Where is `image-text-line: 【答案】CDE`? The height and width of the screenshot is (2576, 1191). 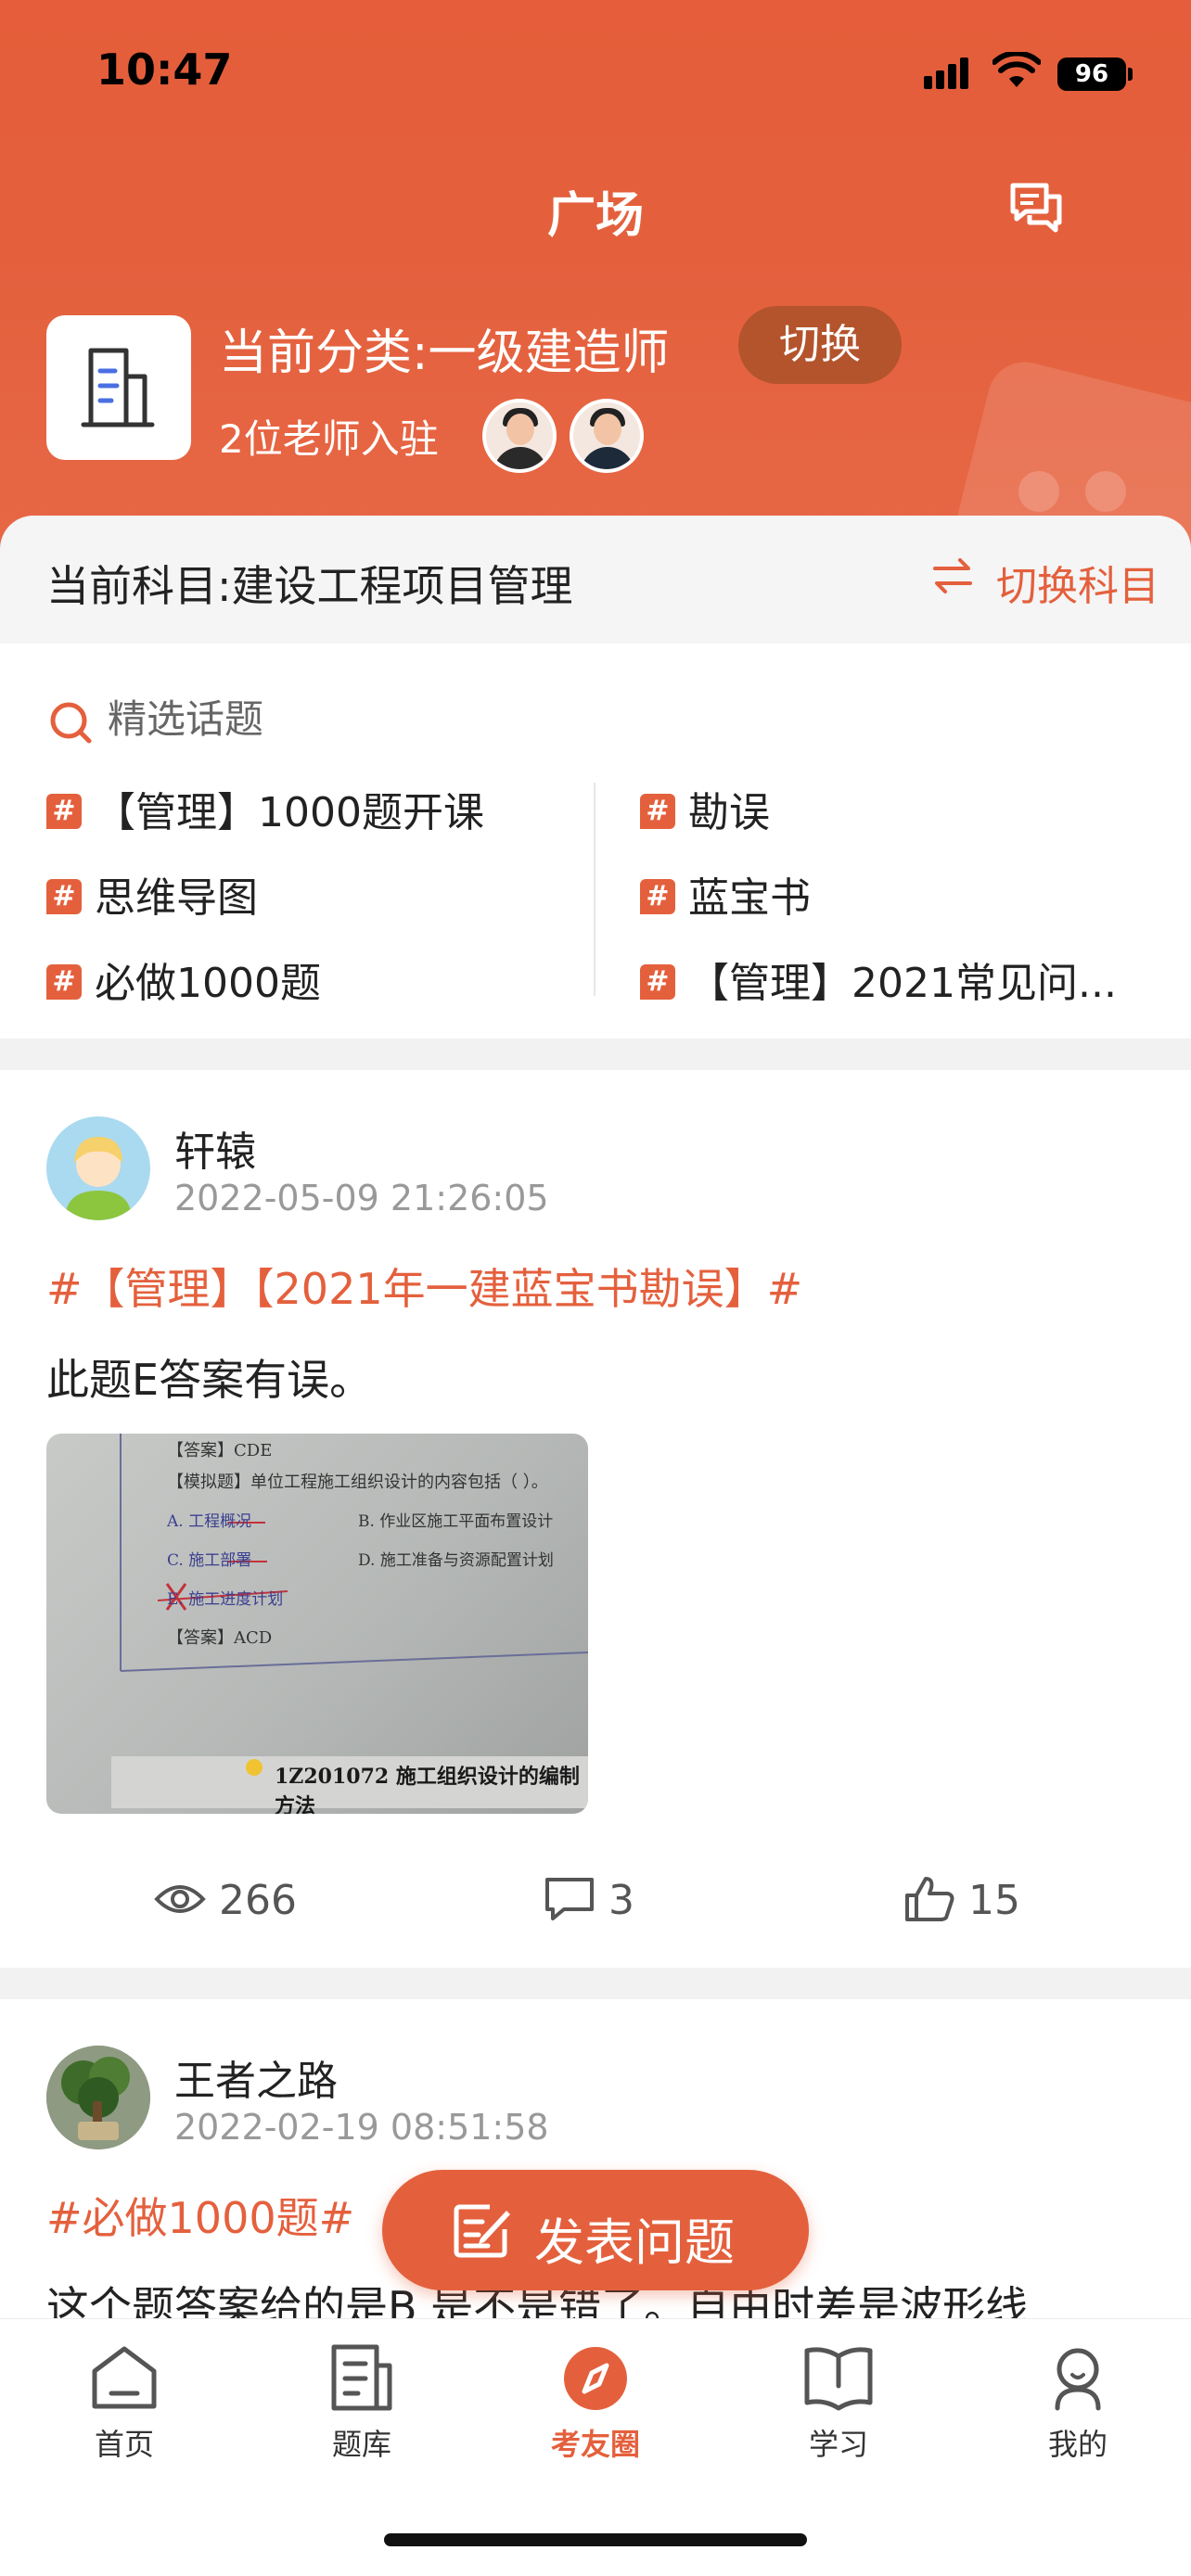 image-text-line: 【答案】CDE is located at coordinates (220, 1451).